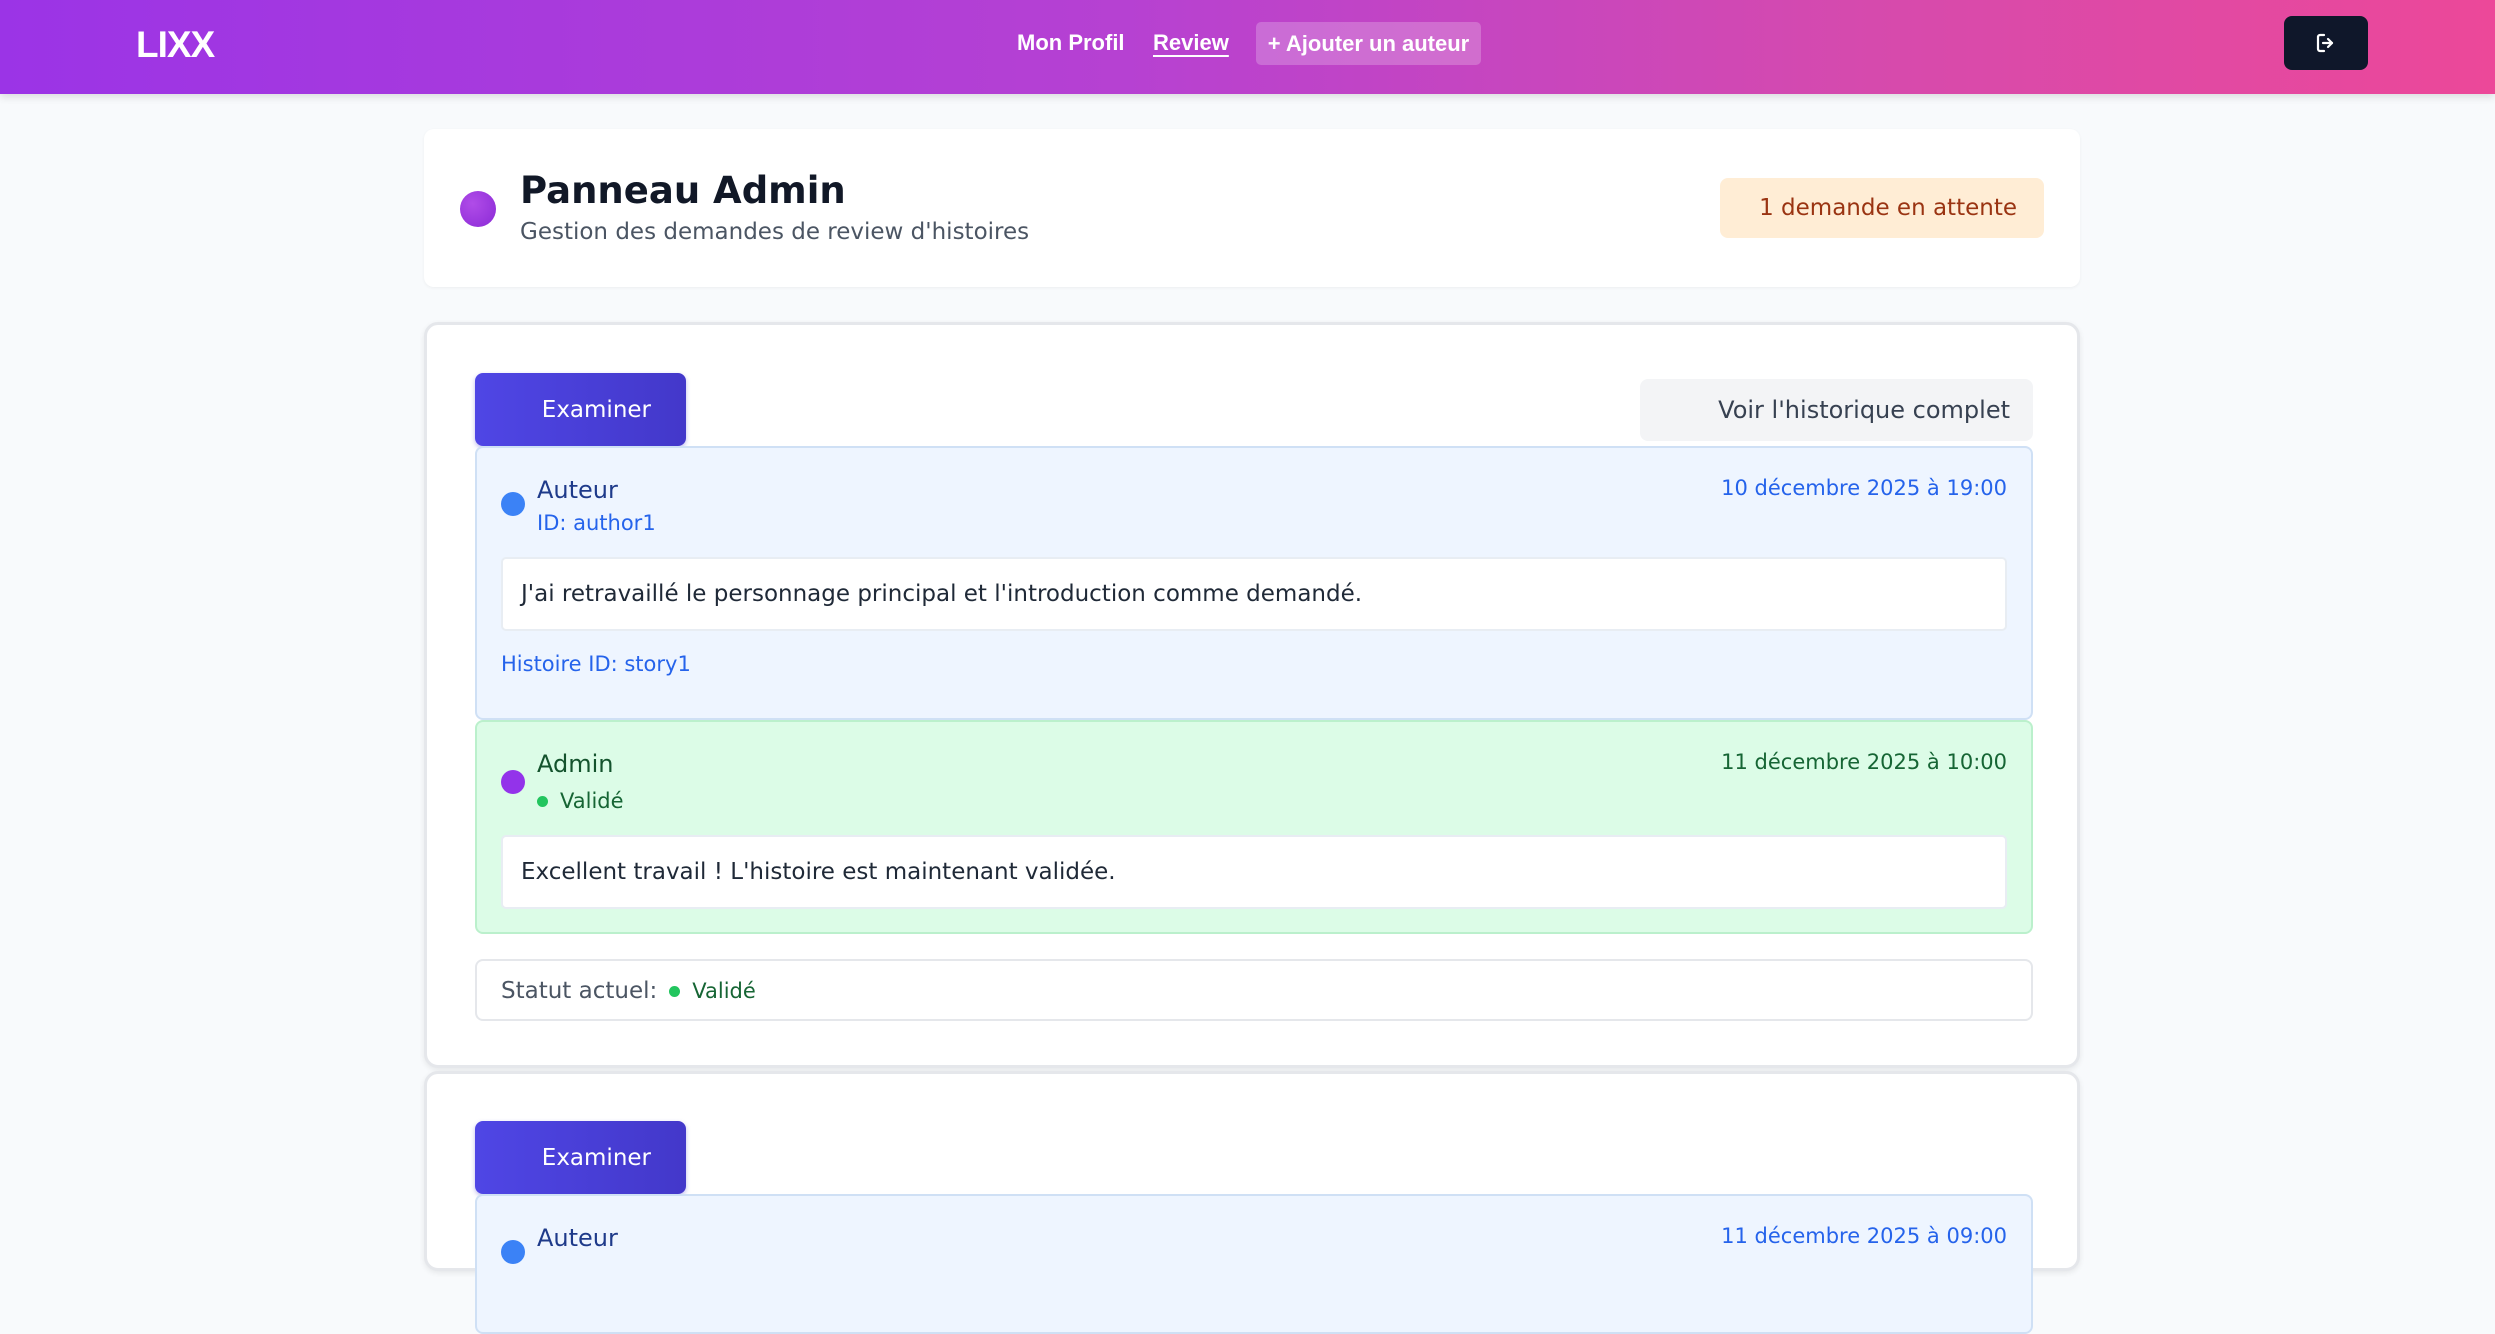 This screenshot has width=2495, height=1334. I want to click on current-status-value: Validé, so click(724, 991).